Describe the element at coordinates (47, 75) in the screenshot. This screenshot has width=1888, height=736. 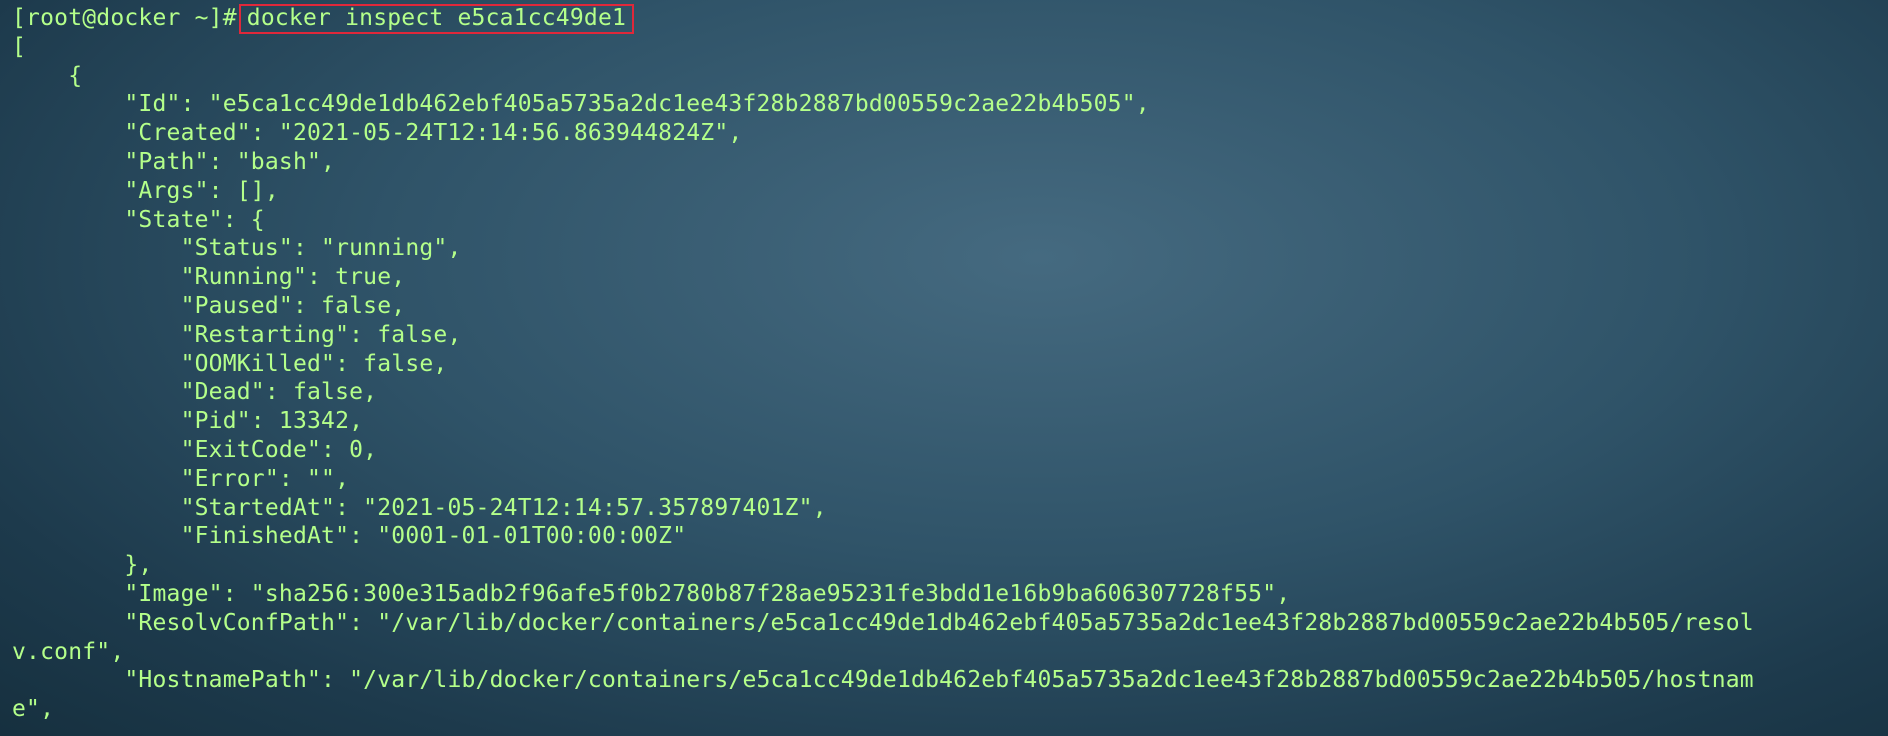
I see `output-line-1: {` at that location.